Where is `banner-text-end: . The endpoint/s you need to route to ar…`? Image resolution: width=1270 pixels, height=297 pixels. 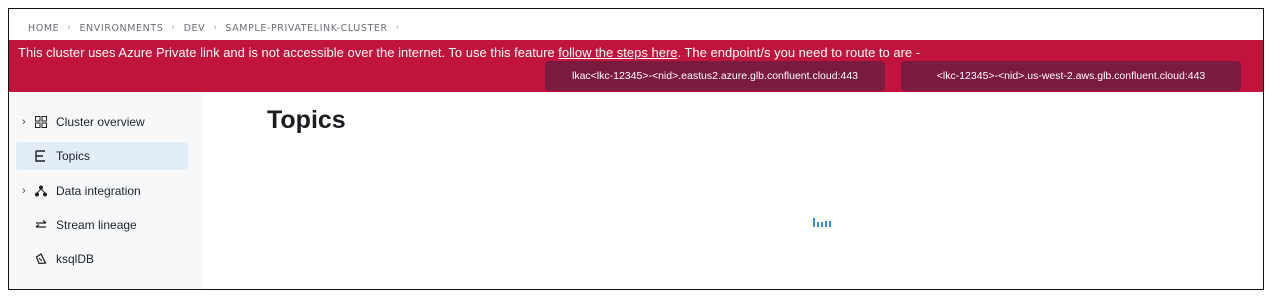 banner-text-end: . The endpoint/s you need to route to ar… is located at coordinates (799, 52).